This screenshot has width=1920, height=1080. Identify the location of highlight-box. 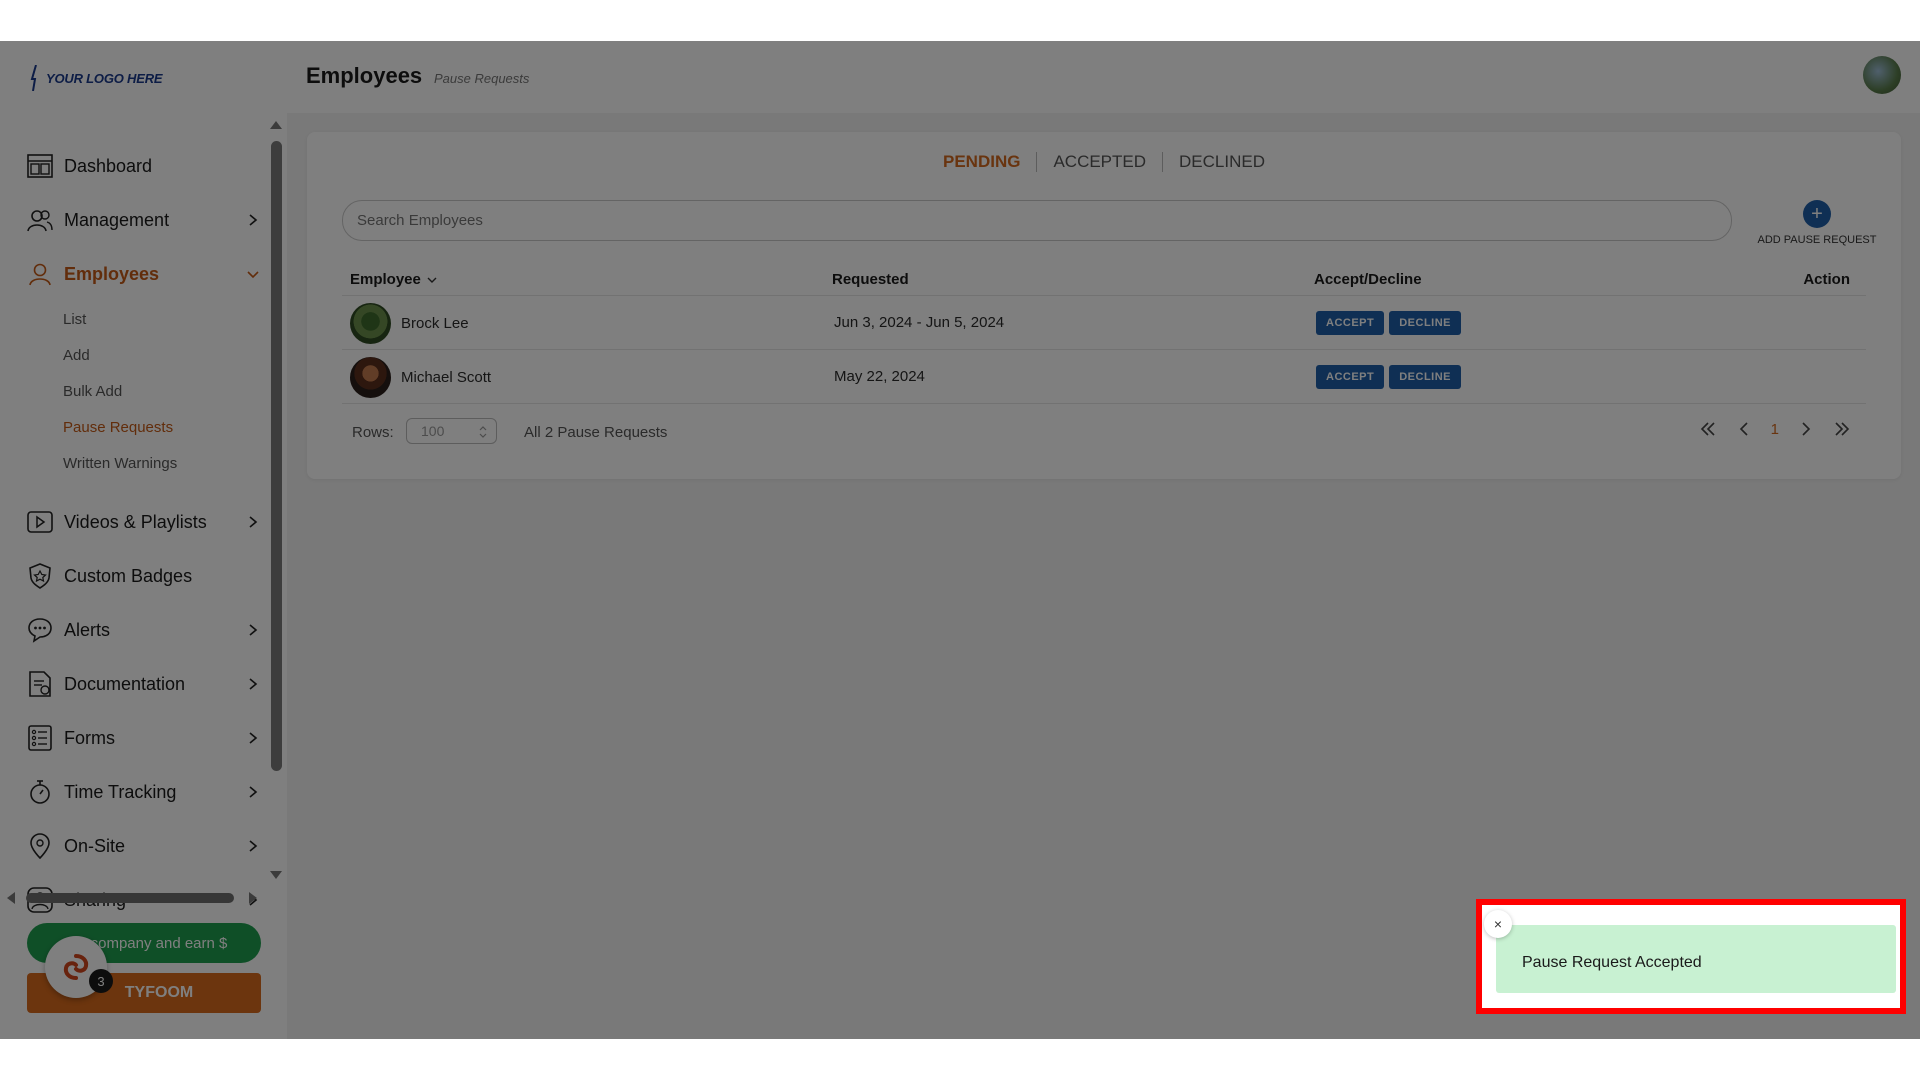
(1691, 956).